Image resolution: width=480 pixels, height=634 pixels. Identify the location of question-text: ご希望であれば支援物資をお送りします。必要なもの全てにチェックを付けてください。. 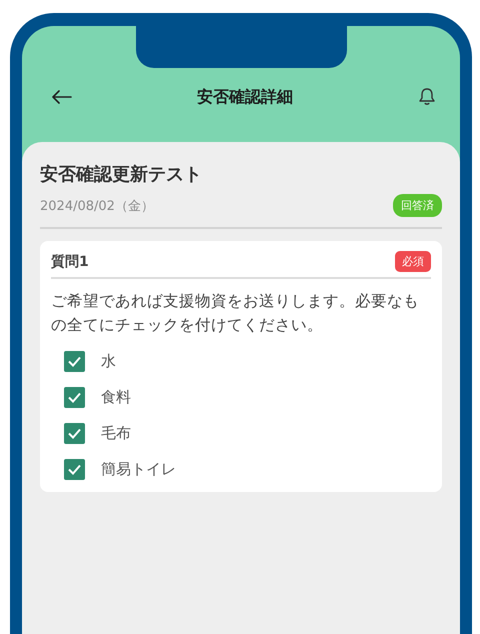
(235, 313).